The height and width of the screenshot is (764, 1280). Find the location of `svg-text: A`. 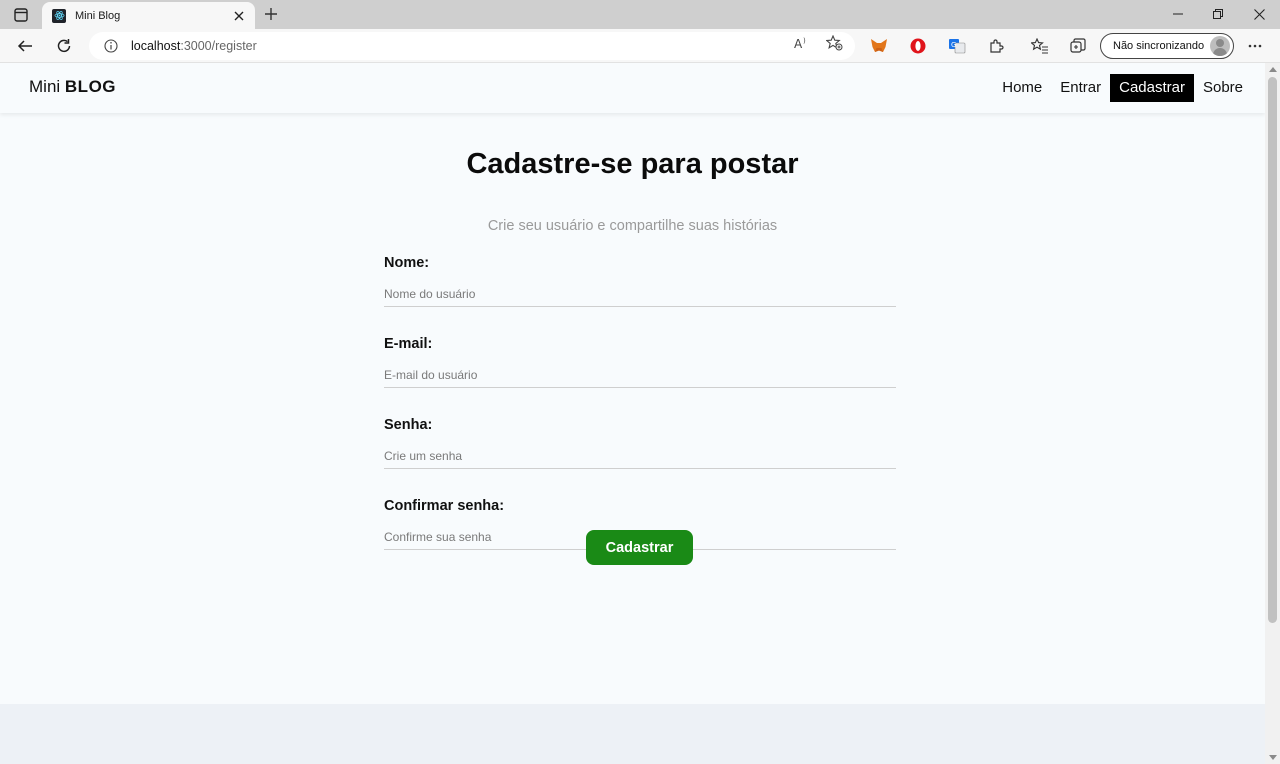

svg-text: A is located at coordinates (798, 43).